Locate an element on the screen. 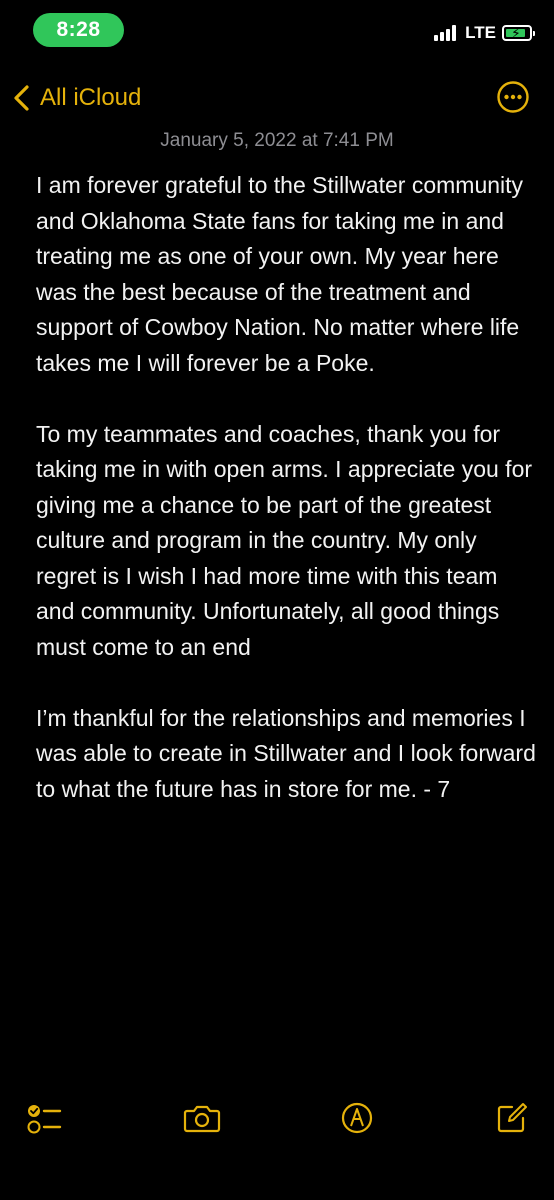 The height and width of the screenshot is (1200, 554). status-time: 8:28 is located at coordinates (78, 30).